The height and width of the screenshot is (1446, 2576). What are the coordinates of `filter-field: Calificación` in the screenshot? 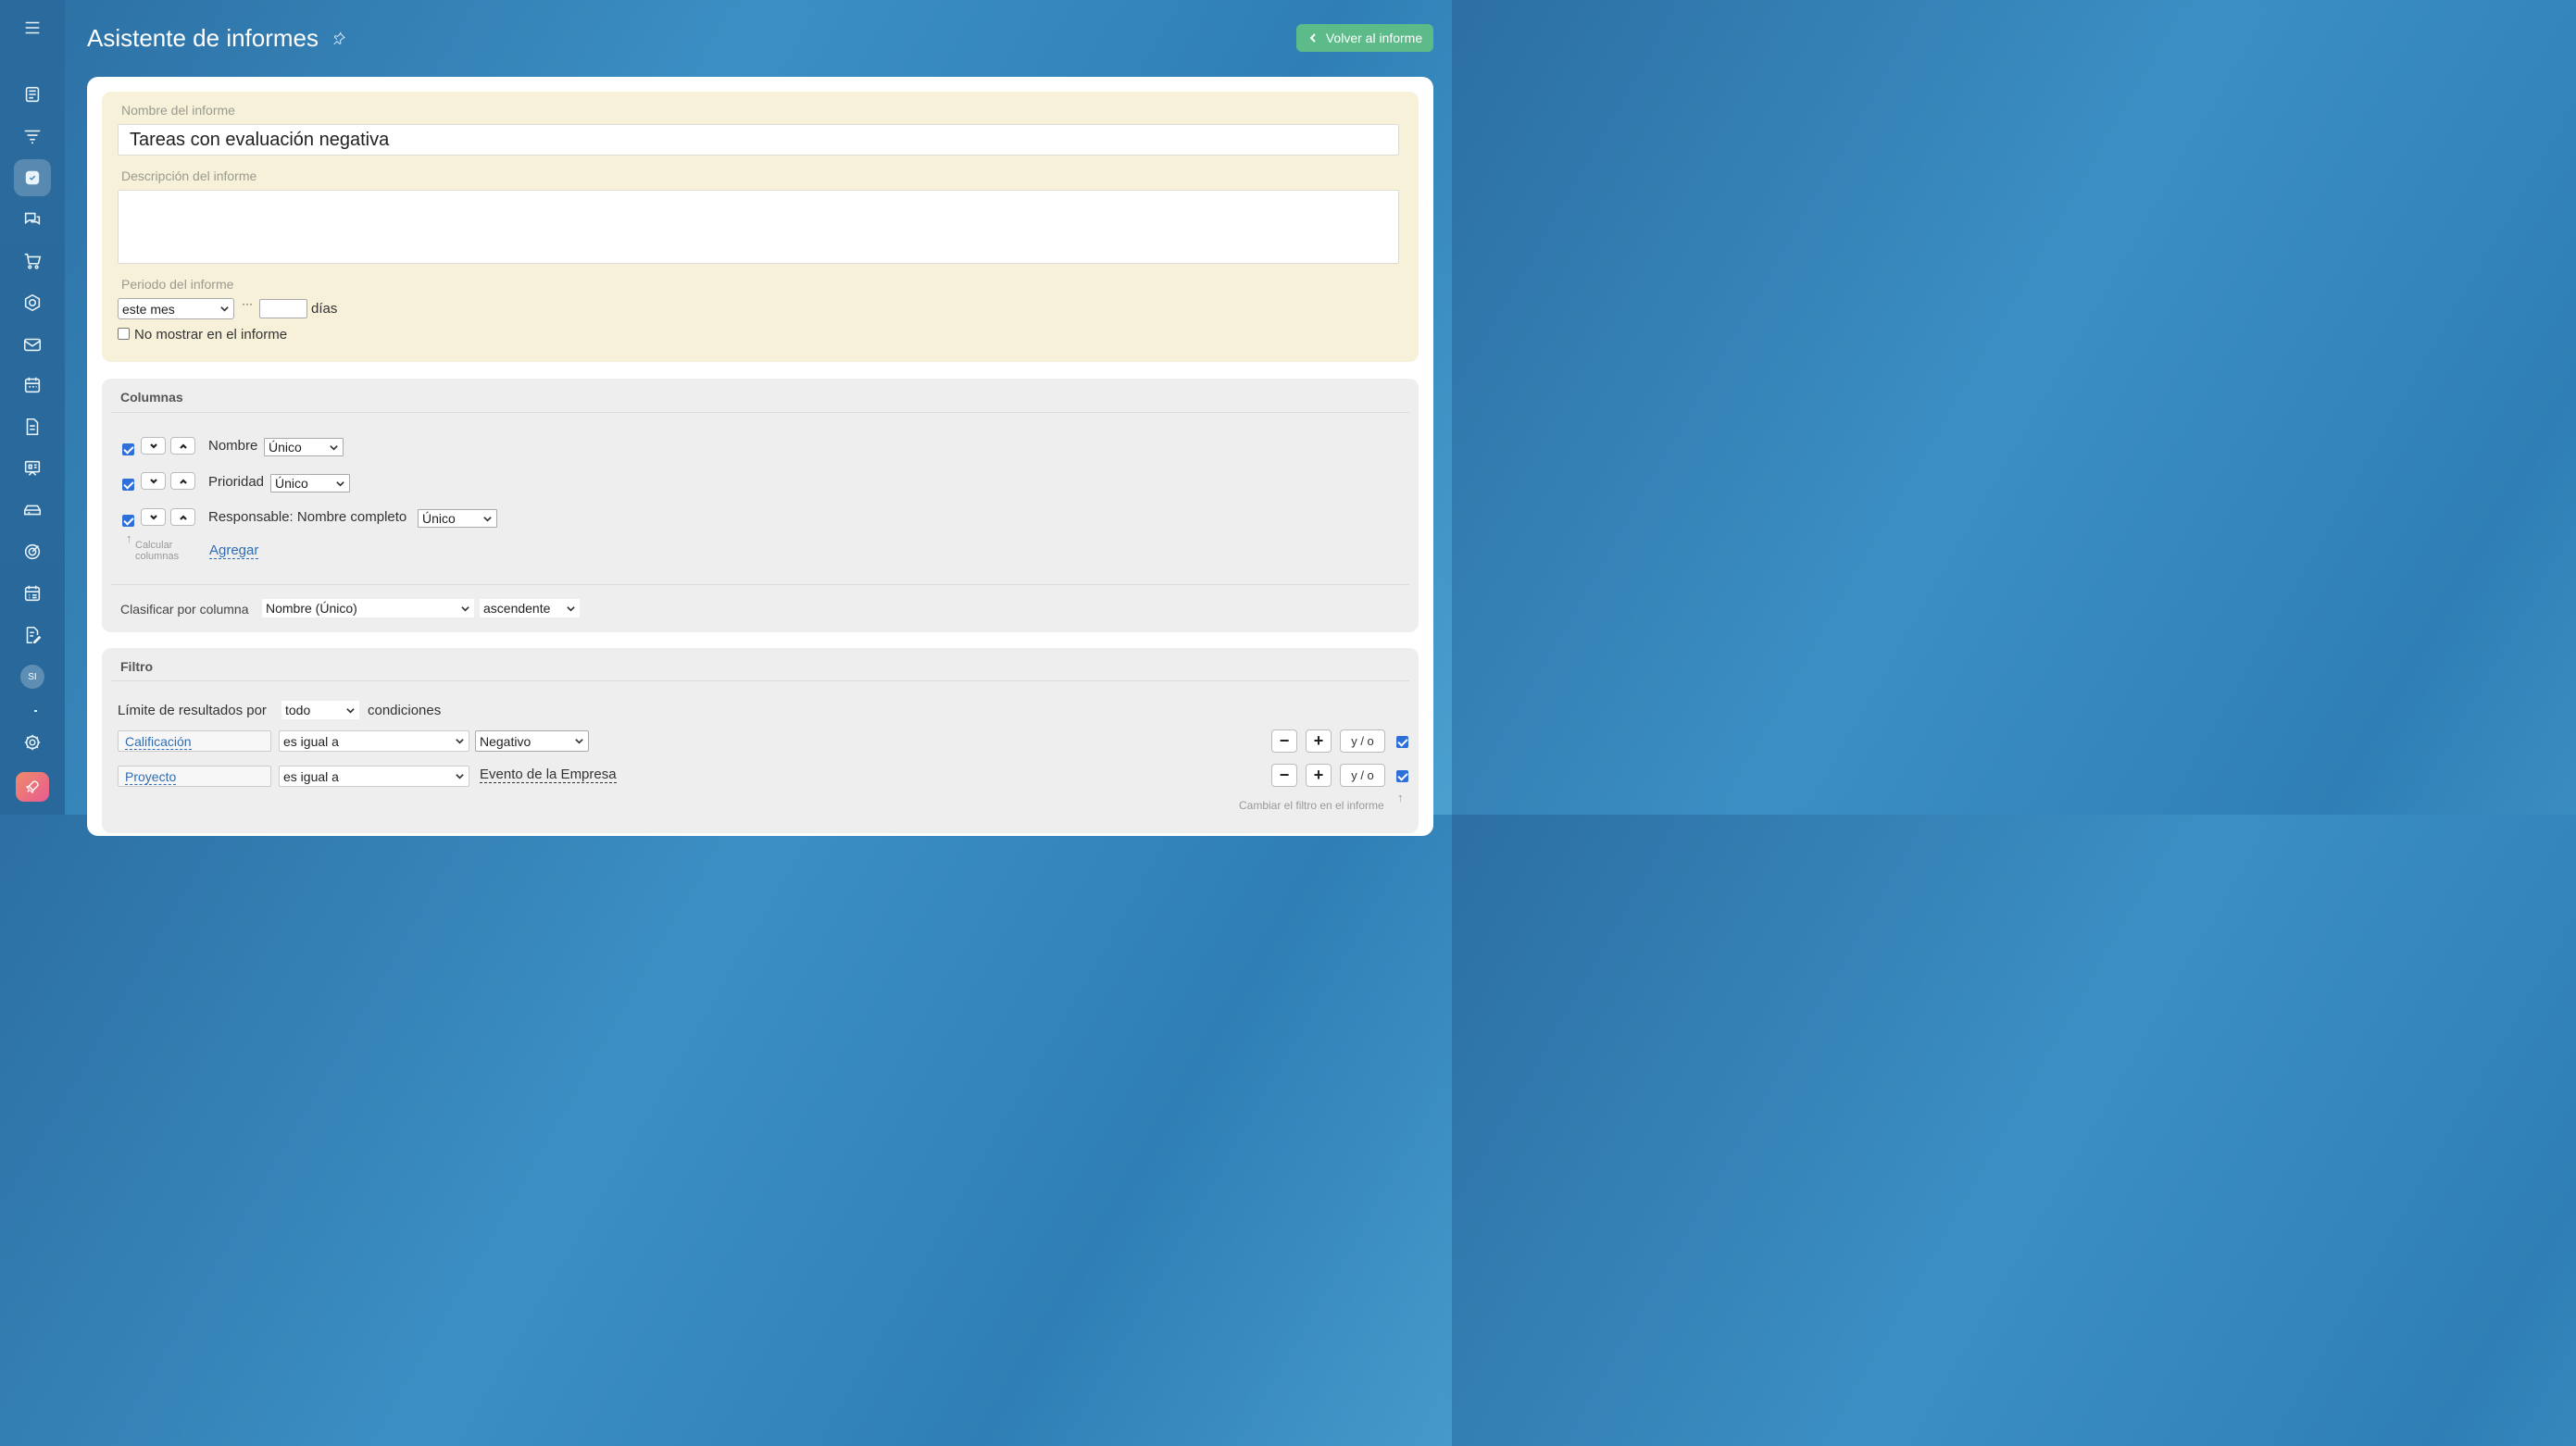 It's located at (194, 741).